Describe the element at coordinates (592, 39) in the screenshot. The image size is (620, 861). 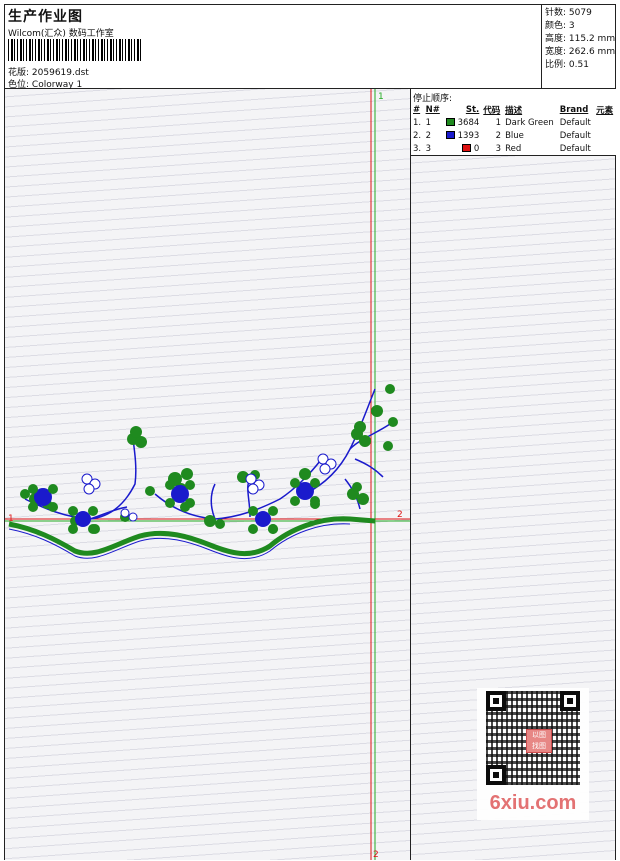
I see `design-height-value: 115.2 mm` at that location.